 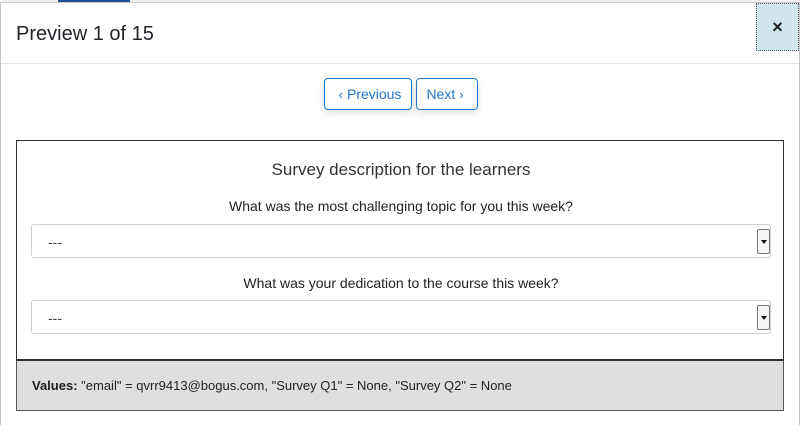 I want to click on question-1-selected-value: ---, so click(x=55, y=242).